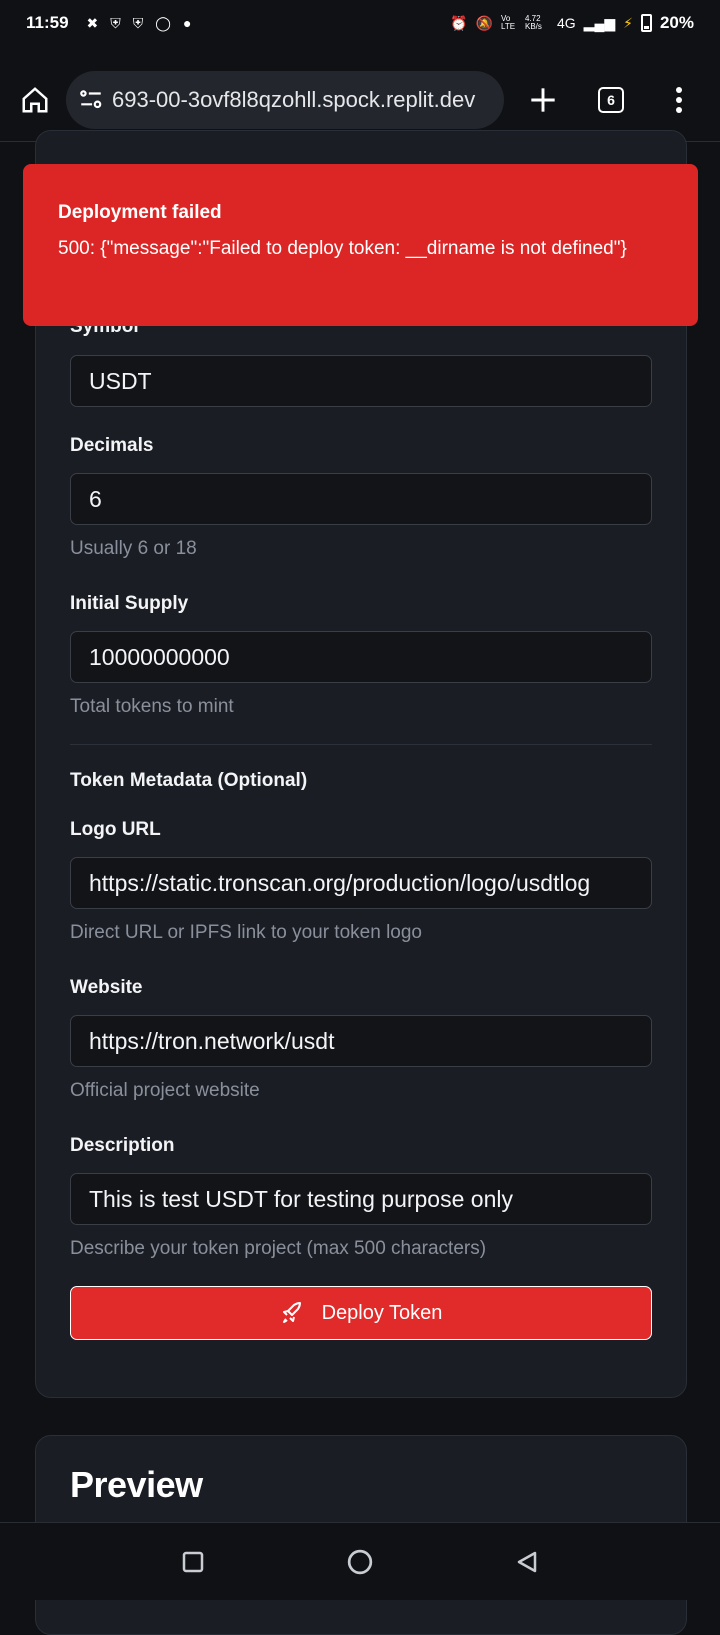 The image size is (720, 1635). I want to click on battery-icon, so click(646, 23).